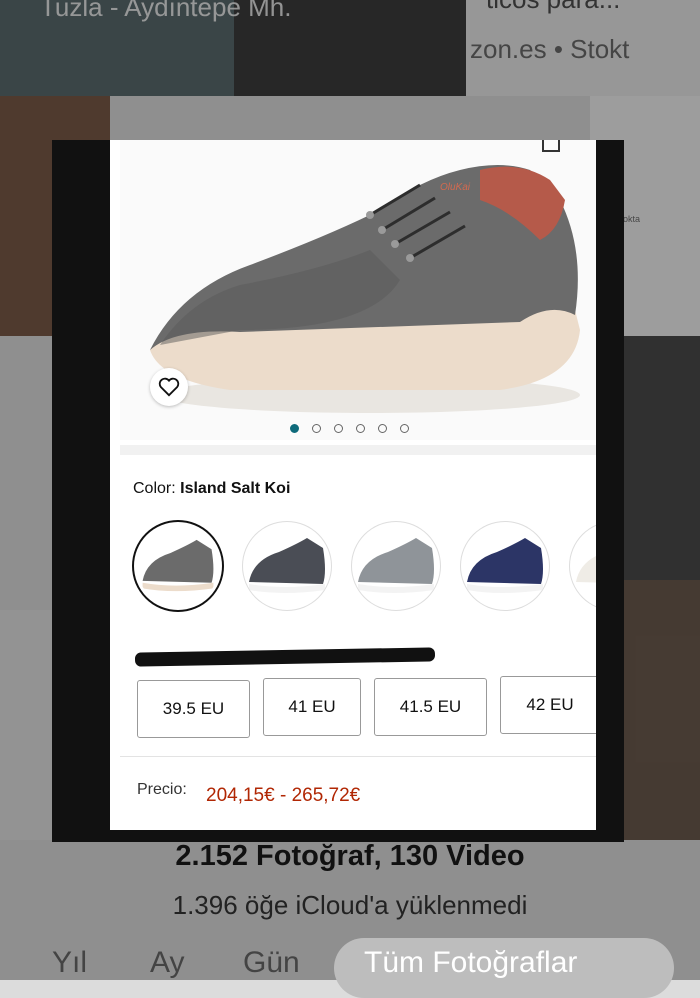  What do you see at coordinates (470, 963) in the screenshot?
I see `tab-all-photos: Tüm Fotoğraflar` at bounding box center [470, 963].